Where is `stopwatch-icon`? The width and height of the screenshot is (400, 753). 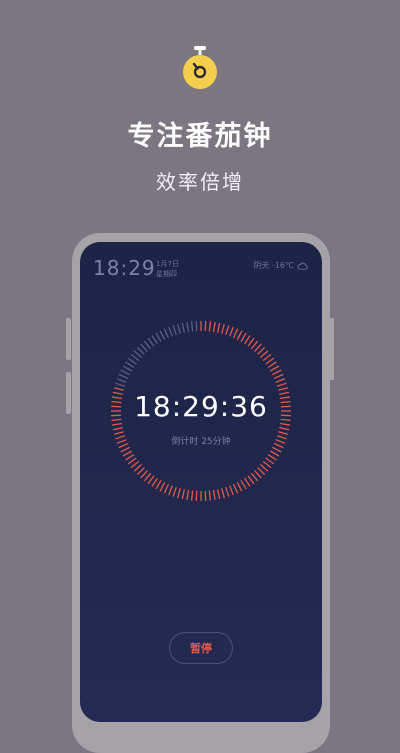 stopwatch-icon is located at coordinates (200, 67).